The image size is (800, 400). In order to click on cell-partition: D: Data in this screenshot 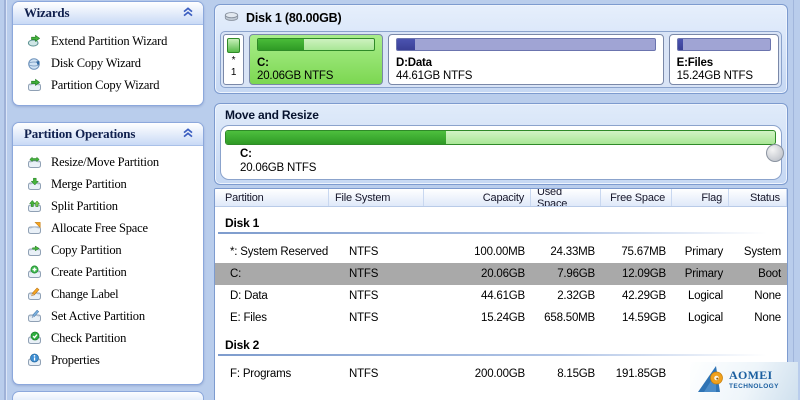, I will do `click(249, 296)`.